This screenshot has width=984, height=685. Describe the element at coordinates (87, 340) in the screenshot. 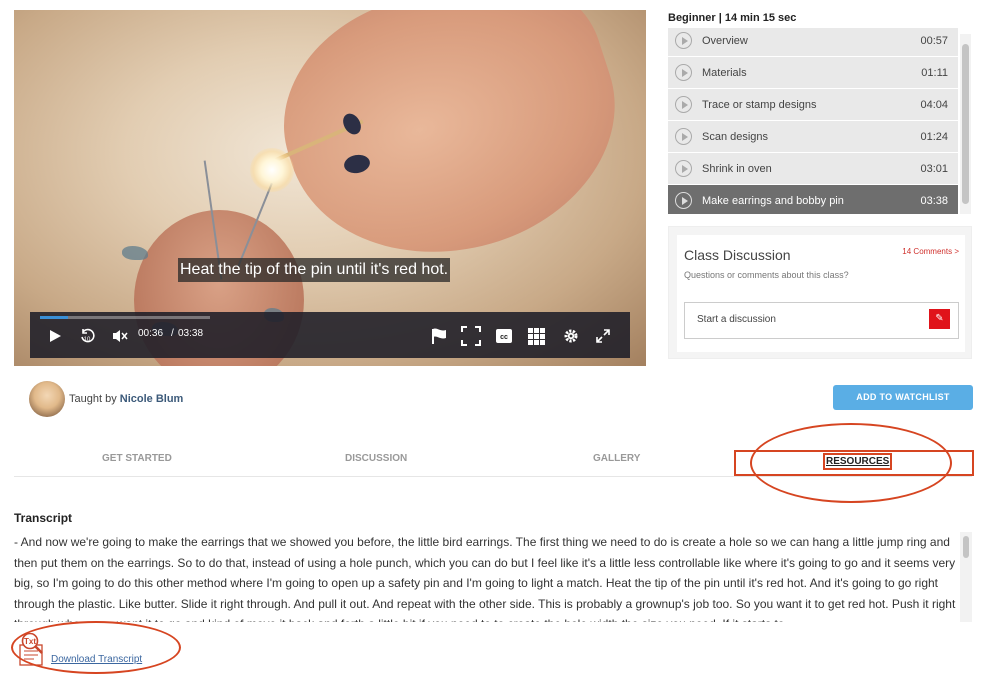

I see `svg-text: 10` at that location.